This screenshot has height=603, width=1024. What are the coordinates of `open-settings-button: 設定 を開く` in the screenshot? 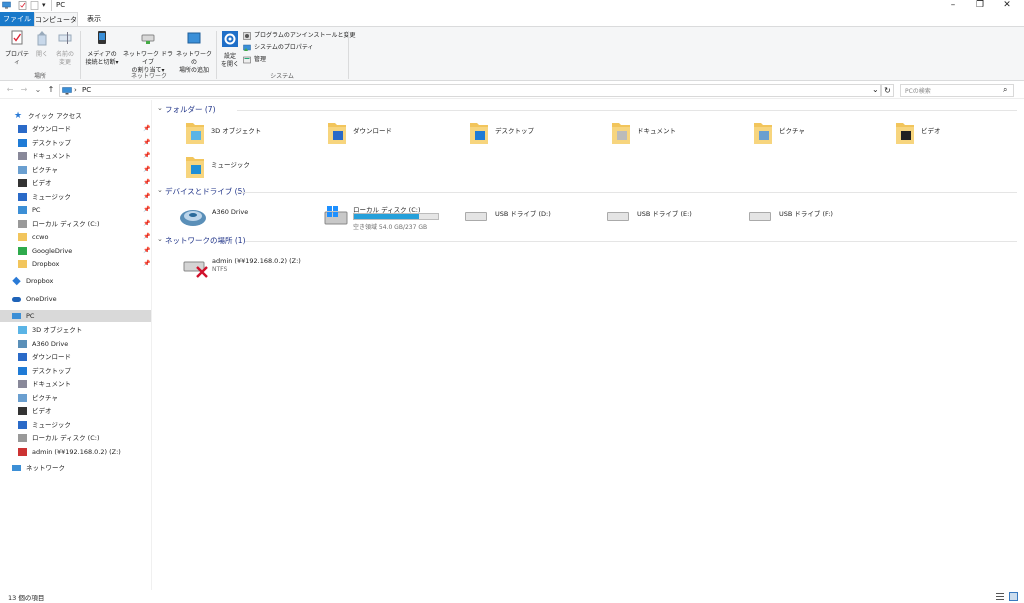 It's located at (230, 49).